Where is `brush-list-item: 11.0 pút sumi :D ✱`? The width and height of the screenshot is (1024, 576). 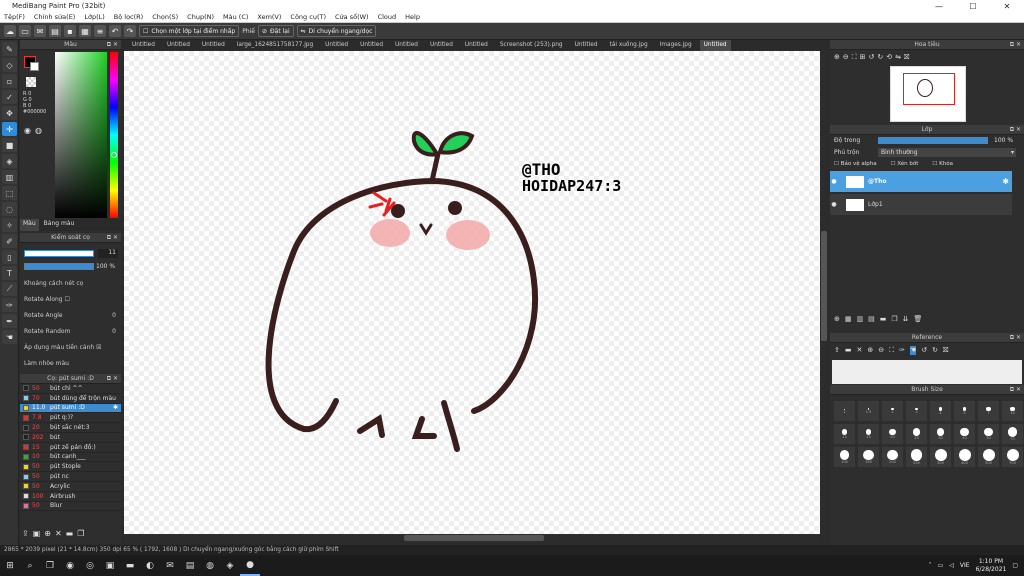
brush-list-item: 11.0 pút sumi :D ✱ is located at coordinates (70, 408).